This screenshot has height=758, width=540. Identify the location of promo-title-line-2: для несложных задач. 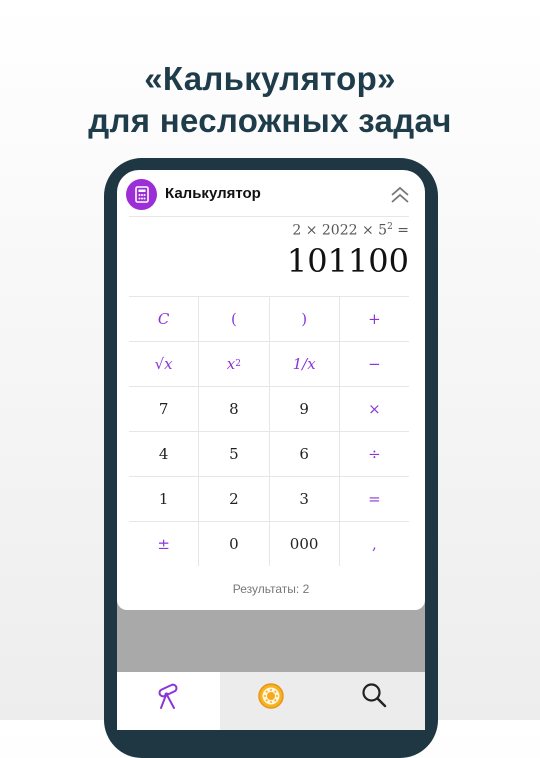
(270, 120).